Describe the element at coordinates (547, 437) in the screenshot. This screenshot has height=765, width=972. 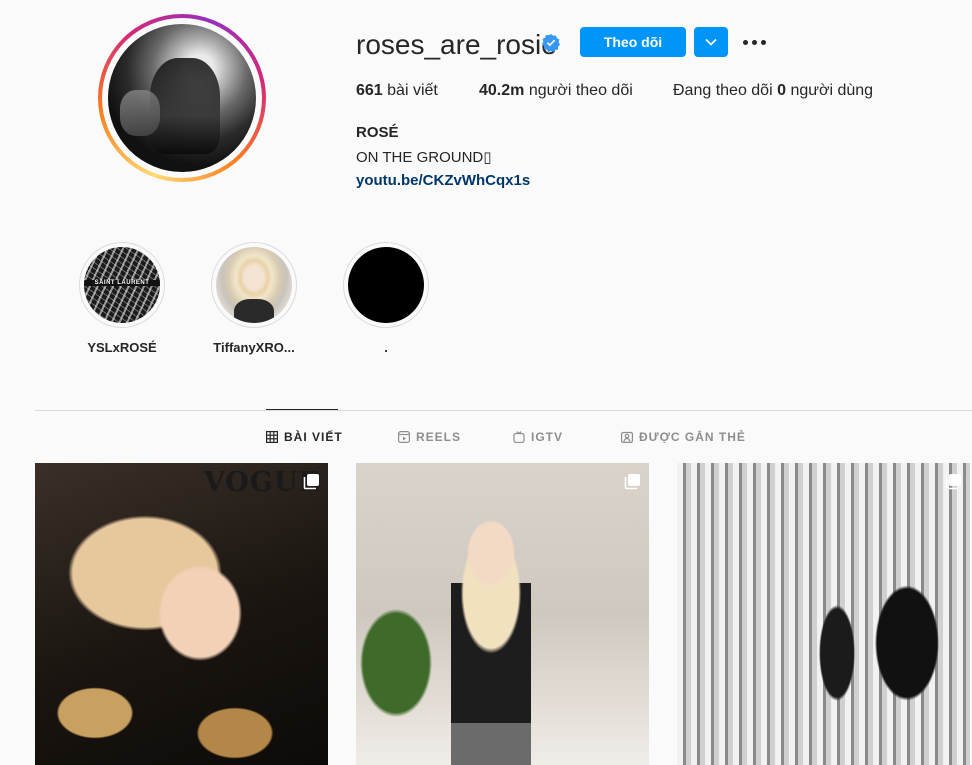
I see `tab-label: IGTV` at that location.